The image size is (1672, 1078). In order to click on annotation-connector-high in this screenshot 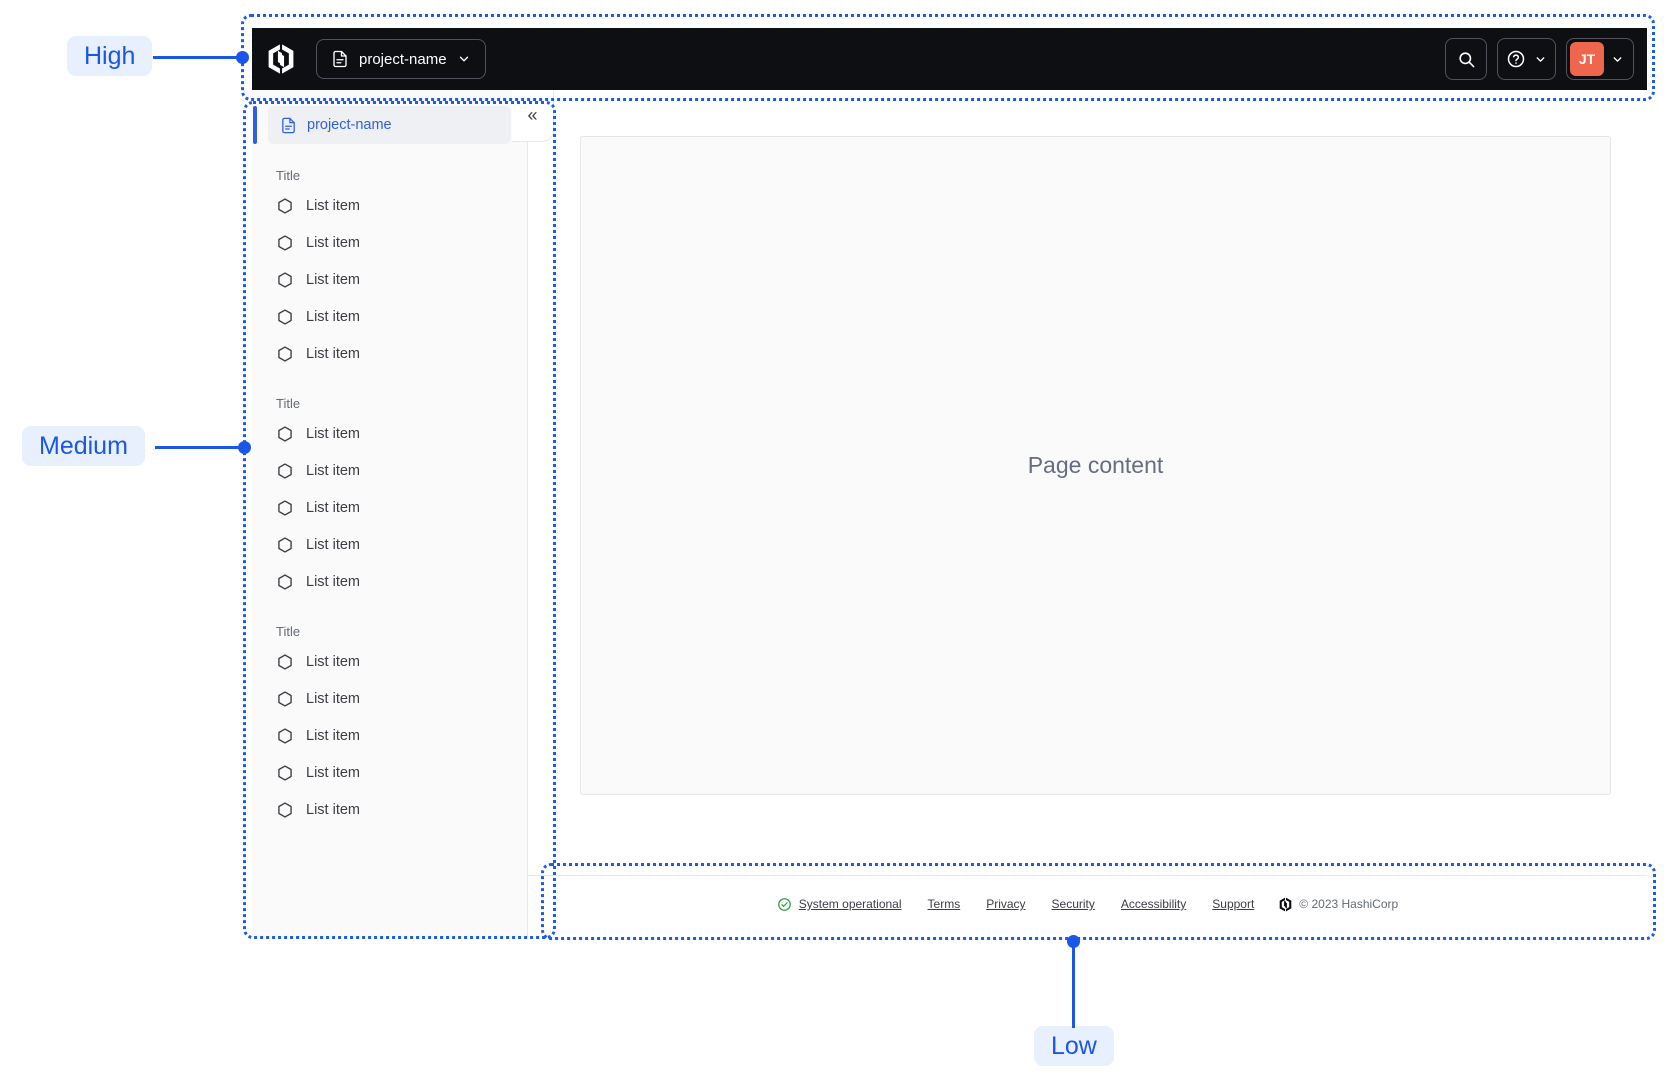, I will do `click(195, 57)`.